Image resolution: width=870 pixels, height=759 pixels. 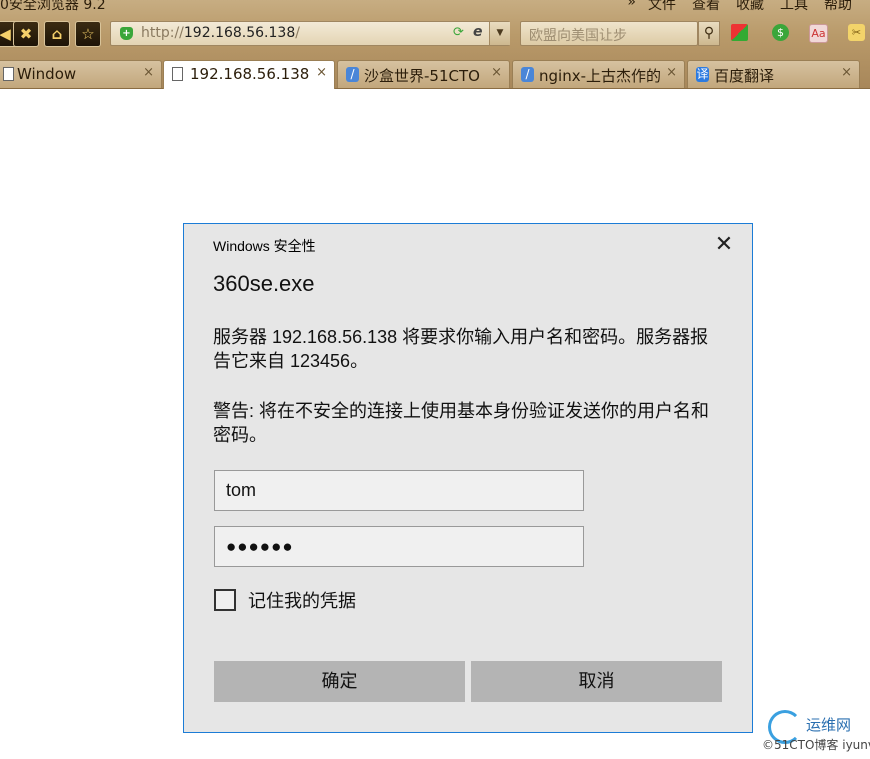 What do you see at coordinates (829, 725) in the screenshot?
I see `watermark-name: 运维网` at bounding box center [829, 725].